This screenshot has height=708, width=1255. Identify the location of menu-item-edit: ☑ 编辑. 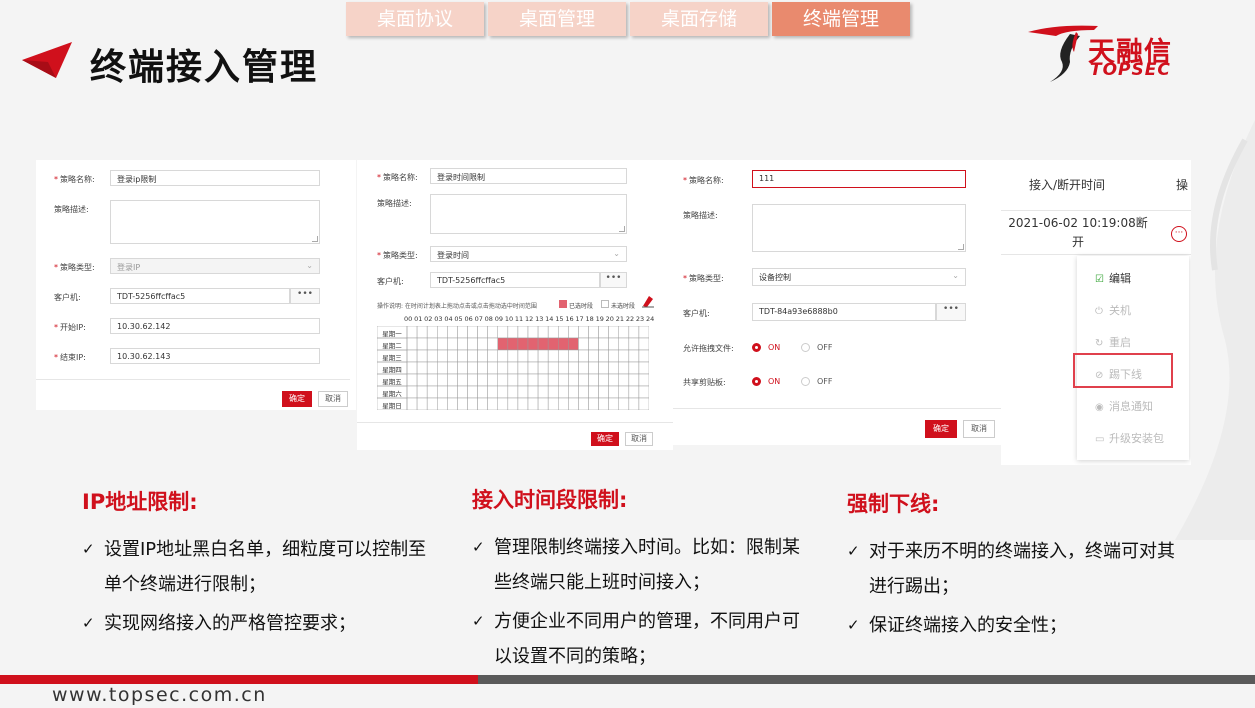
(1113, 278).